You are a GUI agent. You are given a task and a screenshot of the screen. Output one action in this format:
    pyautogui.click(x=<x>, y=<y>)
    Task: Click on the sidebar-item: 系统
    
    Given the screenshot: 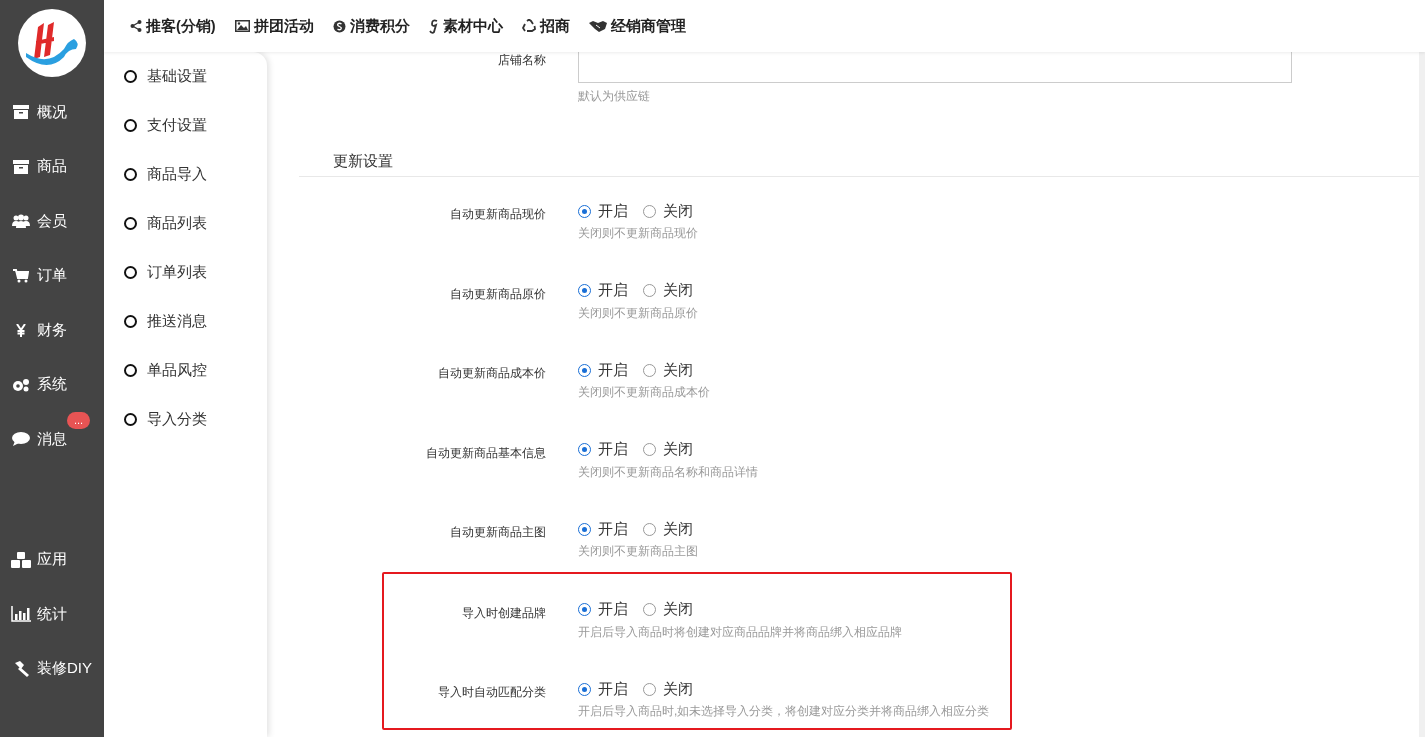 What is the action you would take?
    pyautogui.click(x=52, y=384)
    